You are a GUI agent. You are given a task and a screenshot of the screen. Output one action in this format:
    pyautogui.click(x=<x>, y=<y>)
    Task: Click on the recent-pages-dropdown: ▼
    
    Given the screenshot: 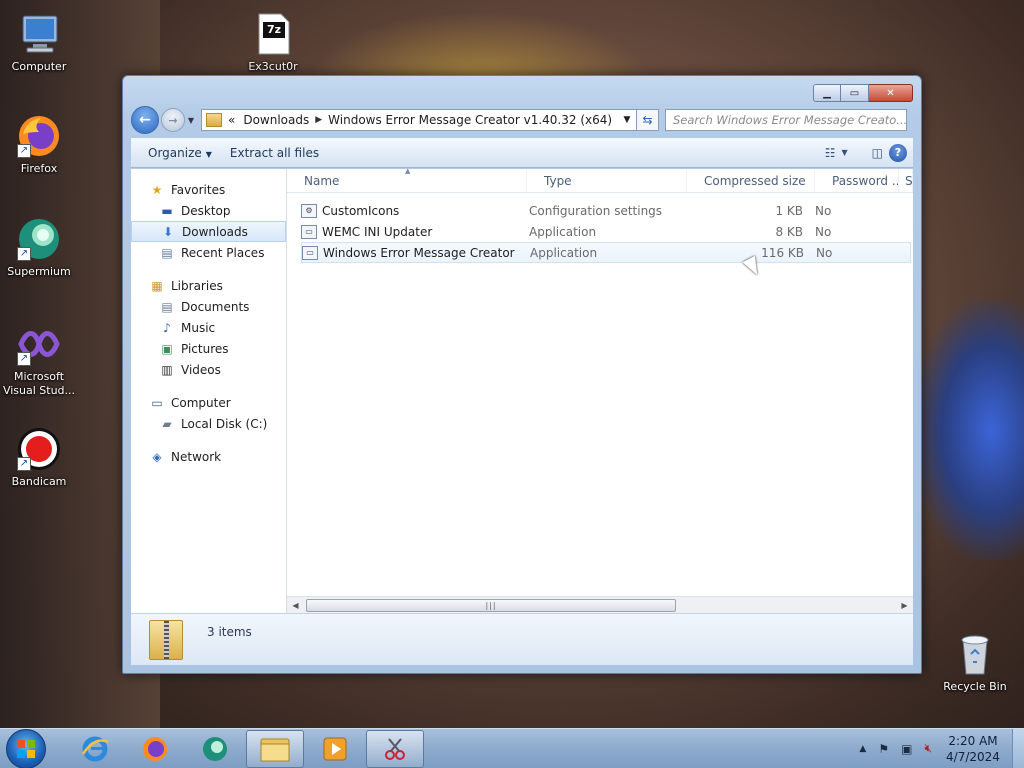 What is the action you would take?
    pyautogui.click(x=191, y=120)
    